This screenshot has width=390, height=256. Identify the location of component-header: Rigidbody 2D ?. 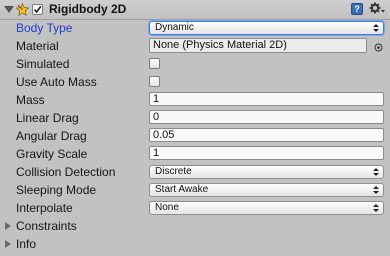
(195, 10).